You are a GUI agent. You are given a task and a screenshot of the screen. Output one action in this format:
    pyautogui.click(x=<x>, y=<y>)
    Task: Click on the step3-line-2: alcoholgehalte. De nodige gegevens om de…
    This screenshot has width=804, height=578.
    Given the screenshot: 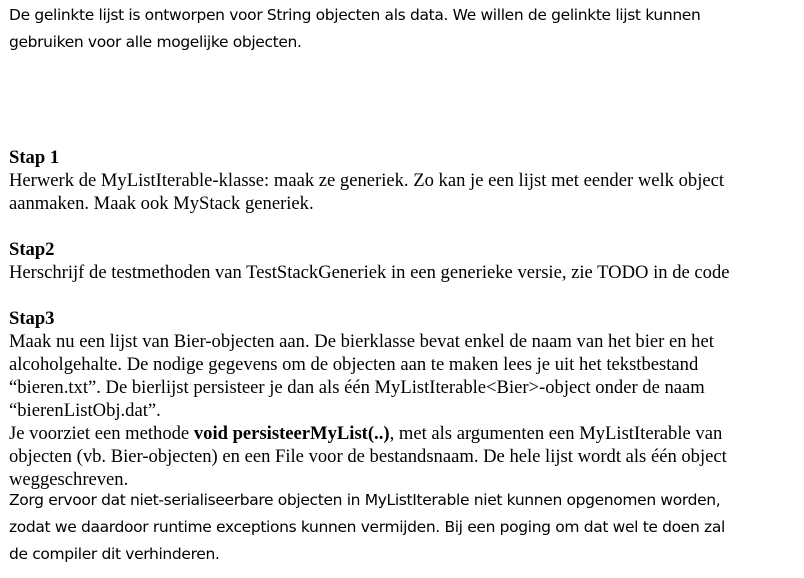 What is the action you would take?
    pyautogui.click(x=354, y=364)
    